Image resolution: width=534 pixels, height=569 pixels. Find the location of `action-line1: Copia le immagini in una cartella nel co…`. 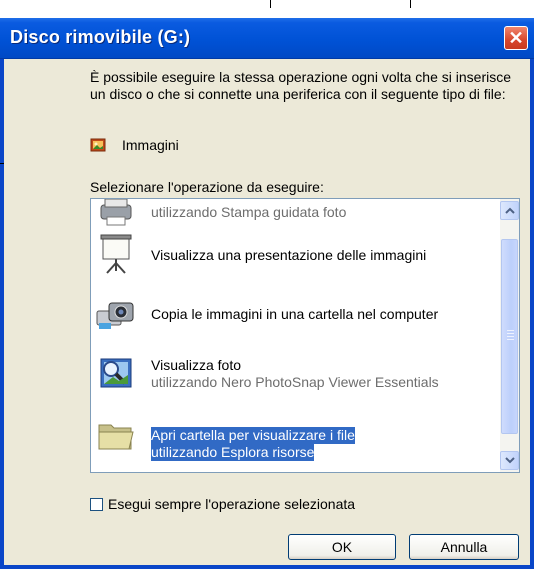

action-line1: Copia le immagini in una cartella nel co… is located at coordinates (295, 314).